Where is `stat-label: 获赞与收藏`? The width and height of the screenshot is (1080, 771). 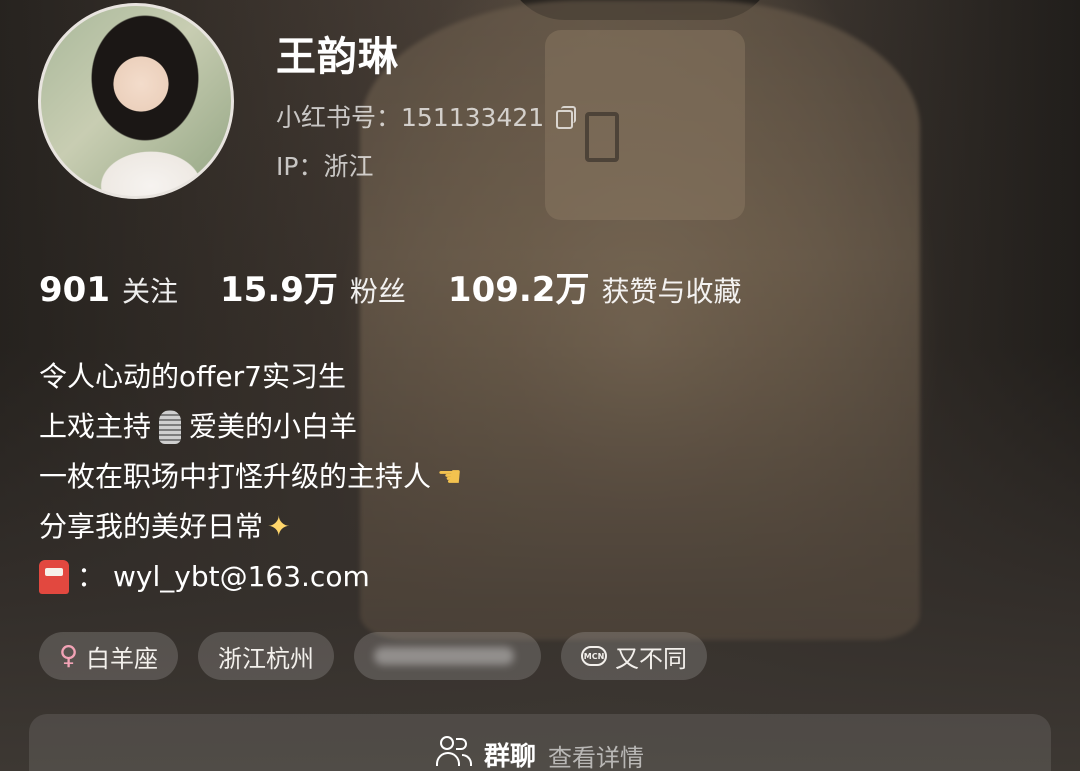
stat-label: 获赞与收藏 is located at coordinates (671, 291).